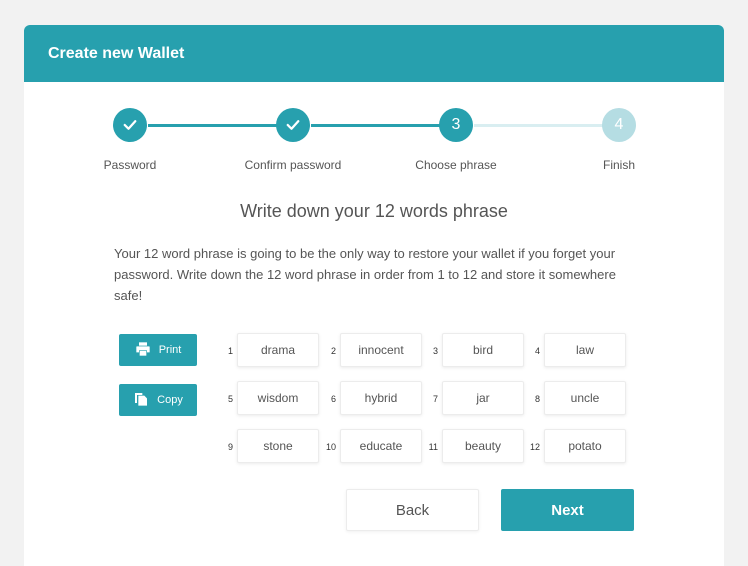 The width and height of the screenshot is (748, 566). I want to click on next-button: Next, so click(567, 510).